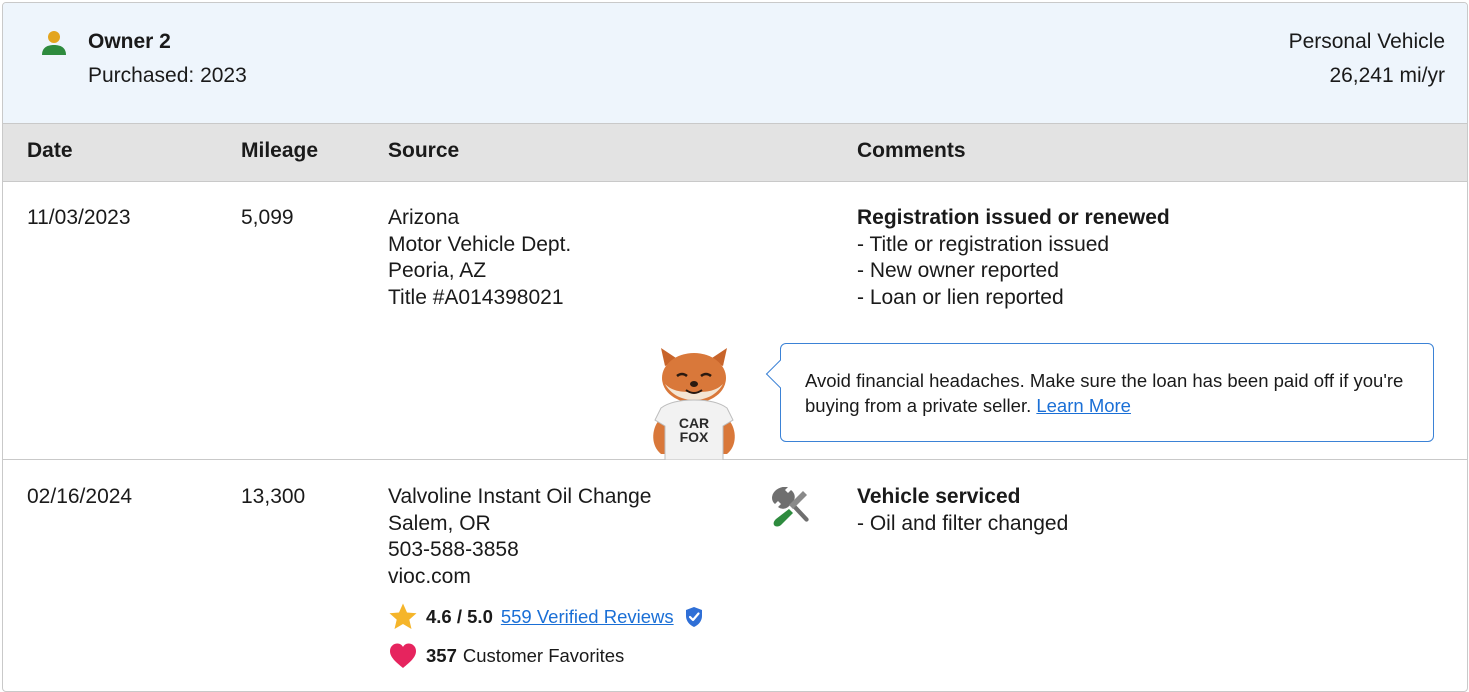 This screenshot has height=692, width=1469. What do you see at coordinates (1387, 75) in the screenshot?
I see `annual-mileage: 26,241 mi/yr` at bounding box center [1387, 75].